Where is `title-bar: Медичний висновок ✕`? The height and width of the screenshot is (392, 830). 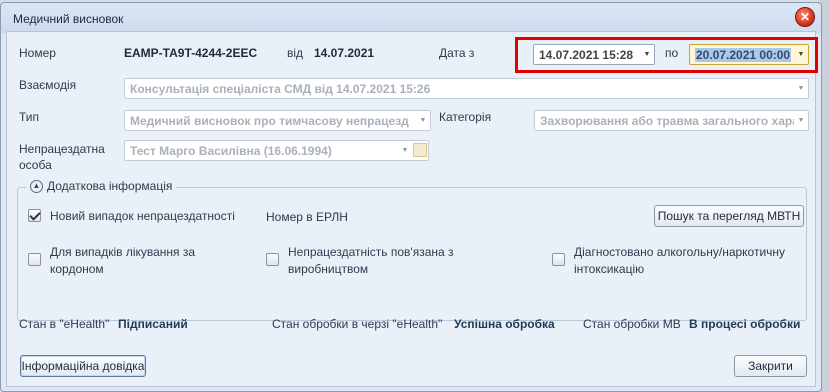
title-bar: Медичний висновок ✕ is located at coordinates (411, 17).